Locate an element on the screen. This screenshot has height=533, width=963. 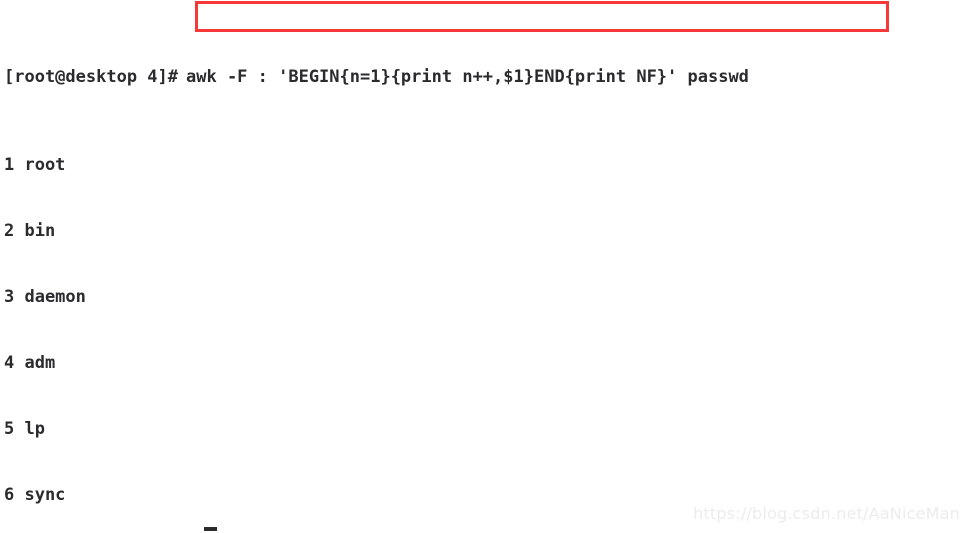
terminal-cursor is located at coordinates (210, 529).